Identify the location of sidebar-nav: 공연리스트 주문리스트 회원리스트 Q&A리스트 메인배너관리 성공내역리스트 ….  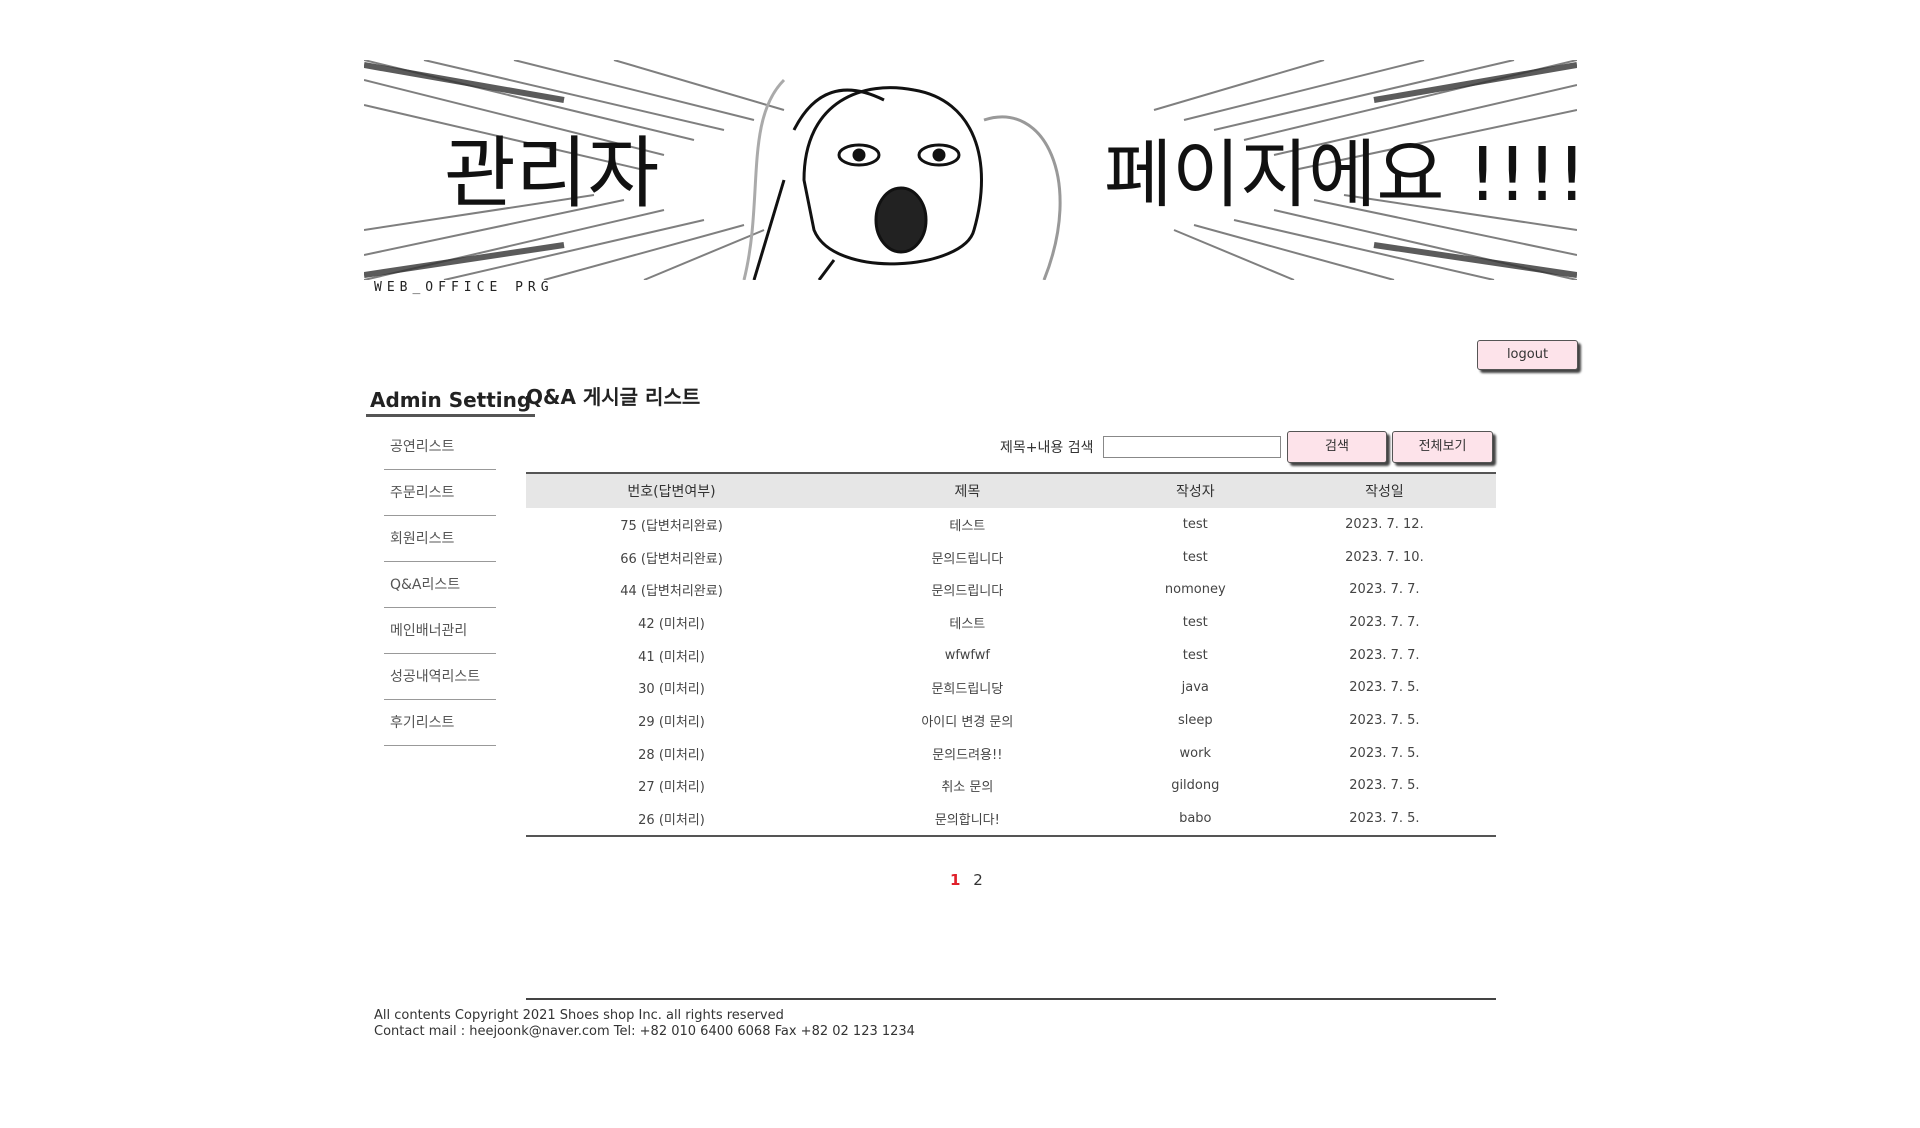
(440, 585).